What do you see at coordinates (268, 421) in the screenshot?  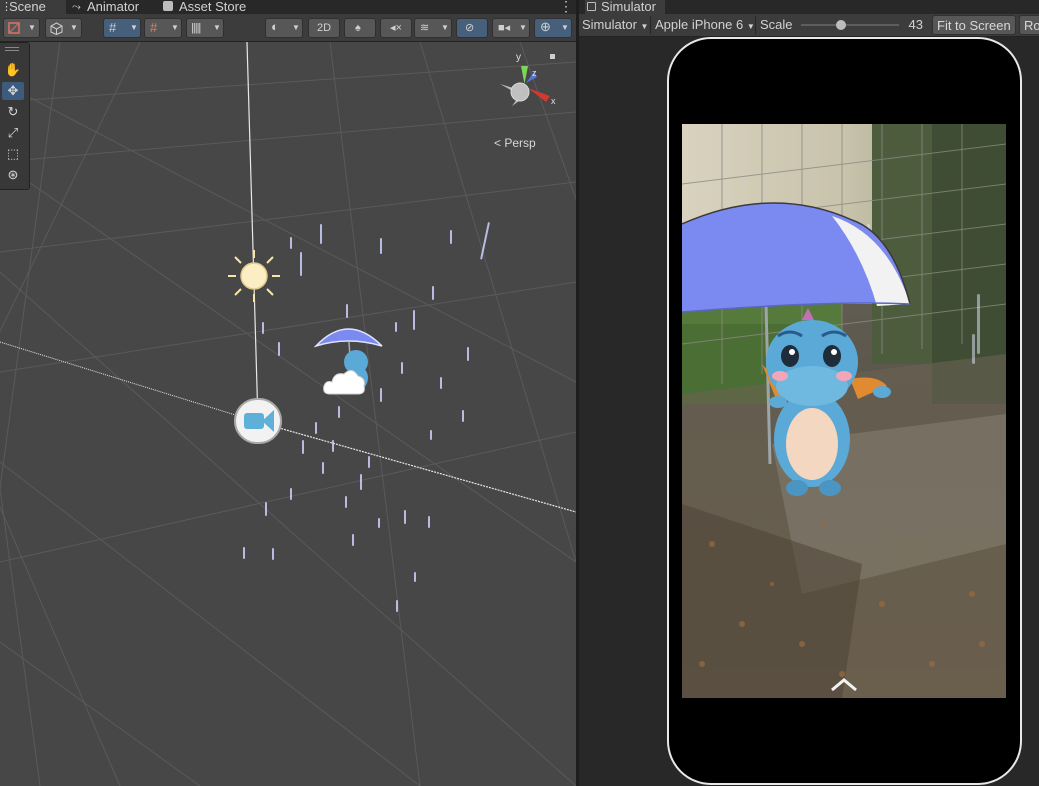 I see `camera-lens-icon` at bounding box center [268, 421].